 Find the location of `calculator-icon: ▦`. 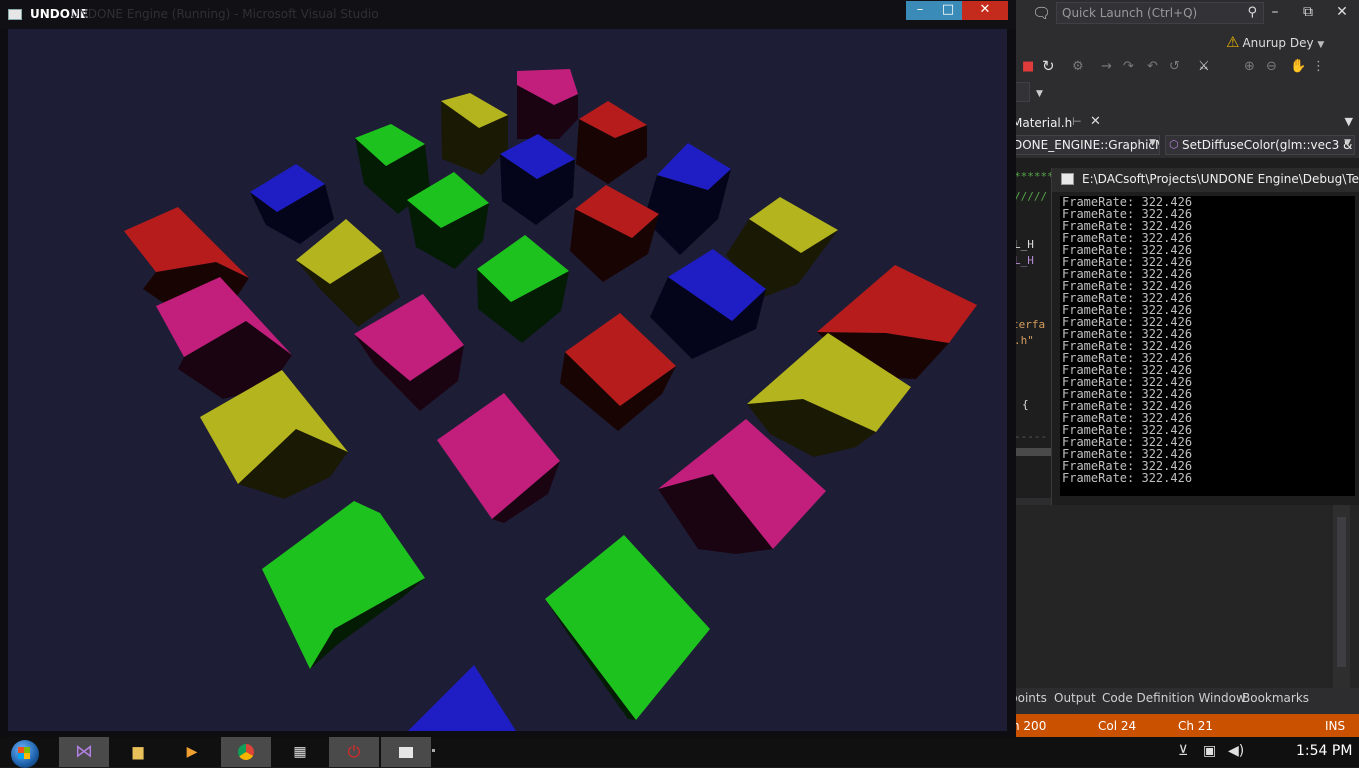

calculator-icon: ▦ is located at coordinates (300, 752).